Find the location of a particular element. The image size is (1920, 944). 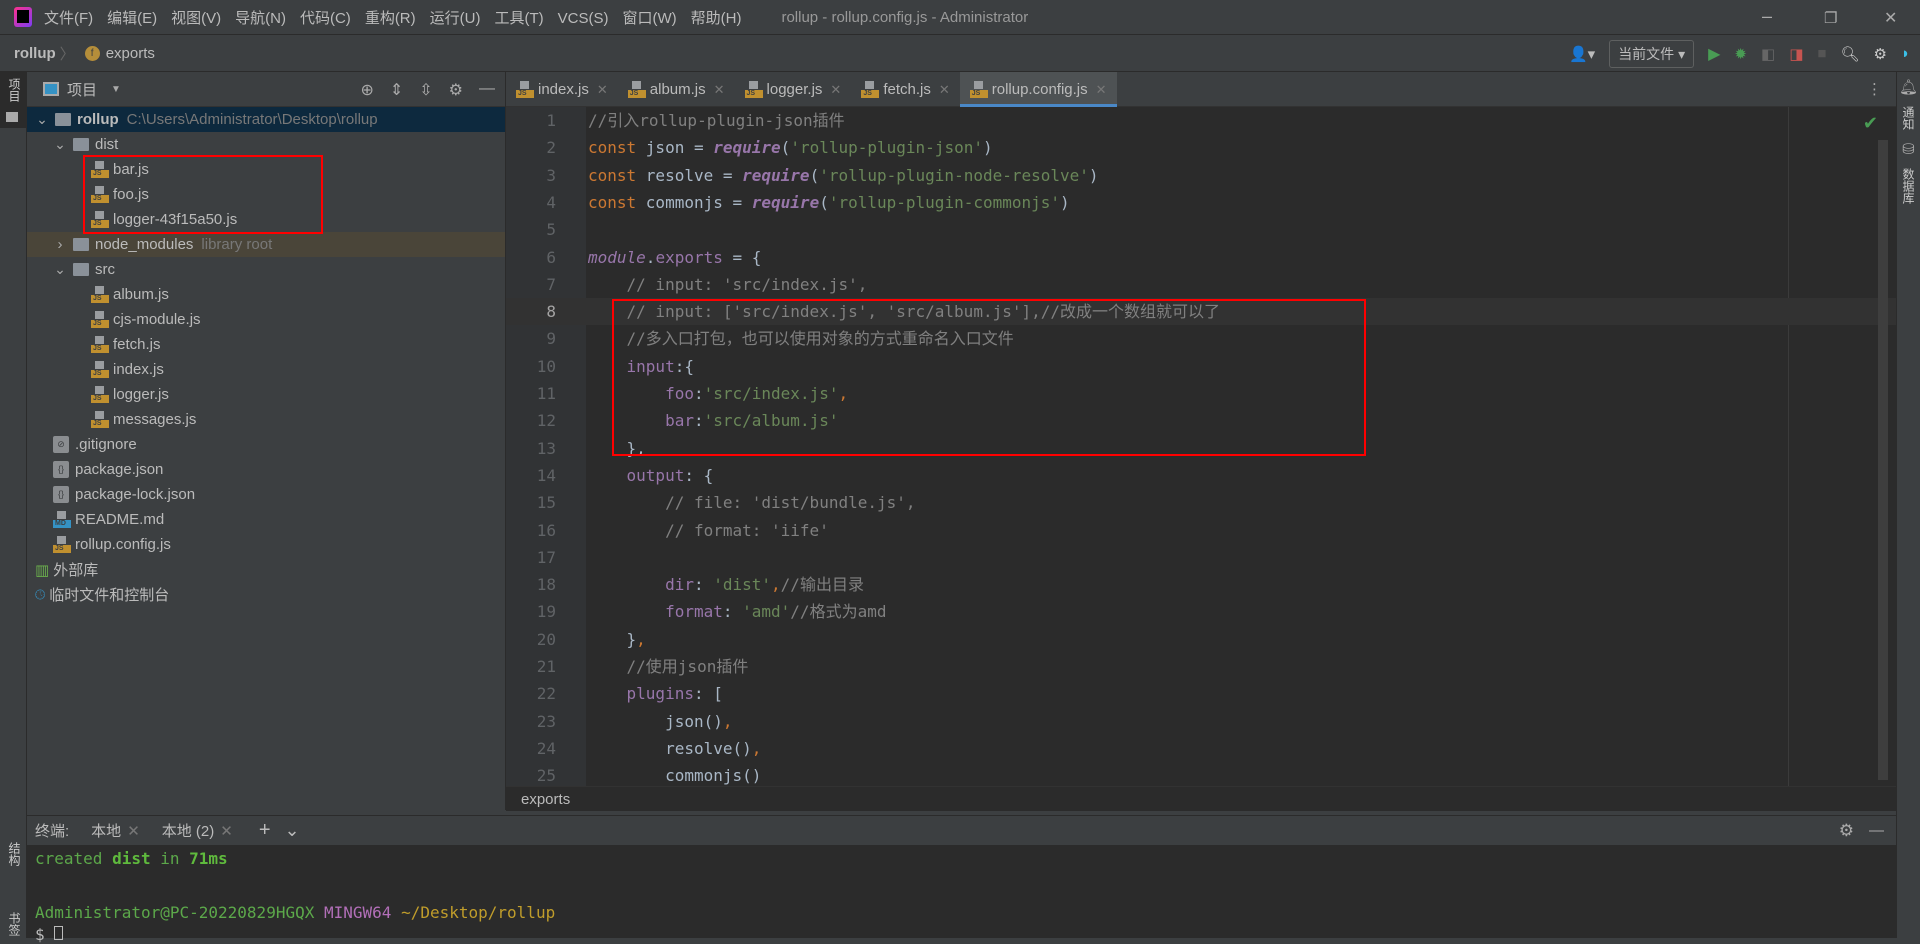

bookmarks-tool-label: 书签 is located at coordinates (14, 924).